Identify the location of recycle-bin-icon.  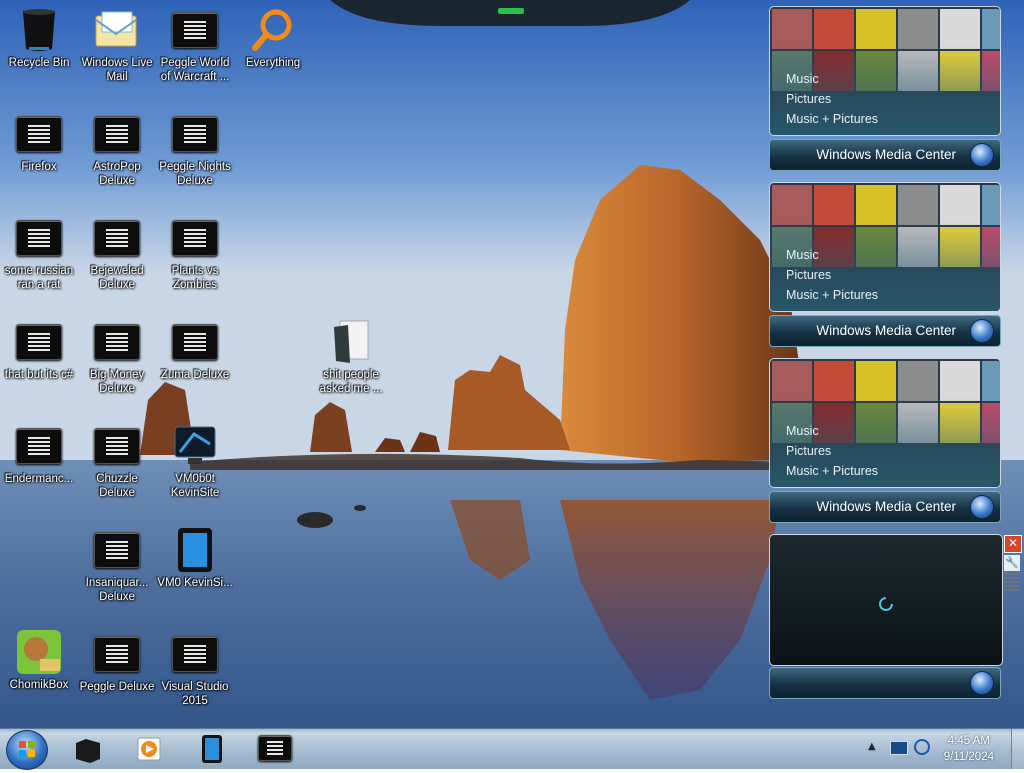
(39, 30).